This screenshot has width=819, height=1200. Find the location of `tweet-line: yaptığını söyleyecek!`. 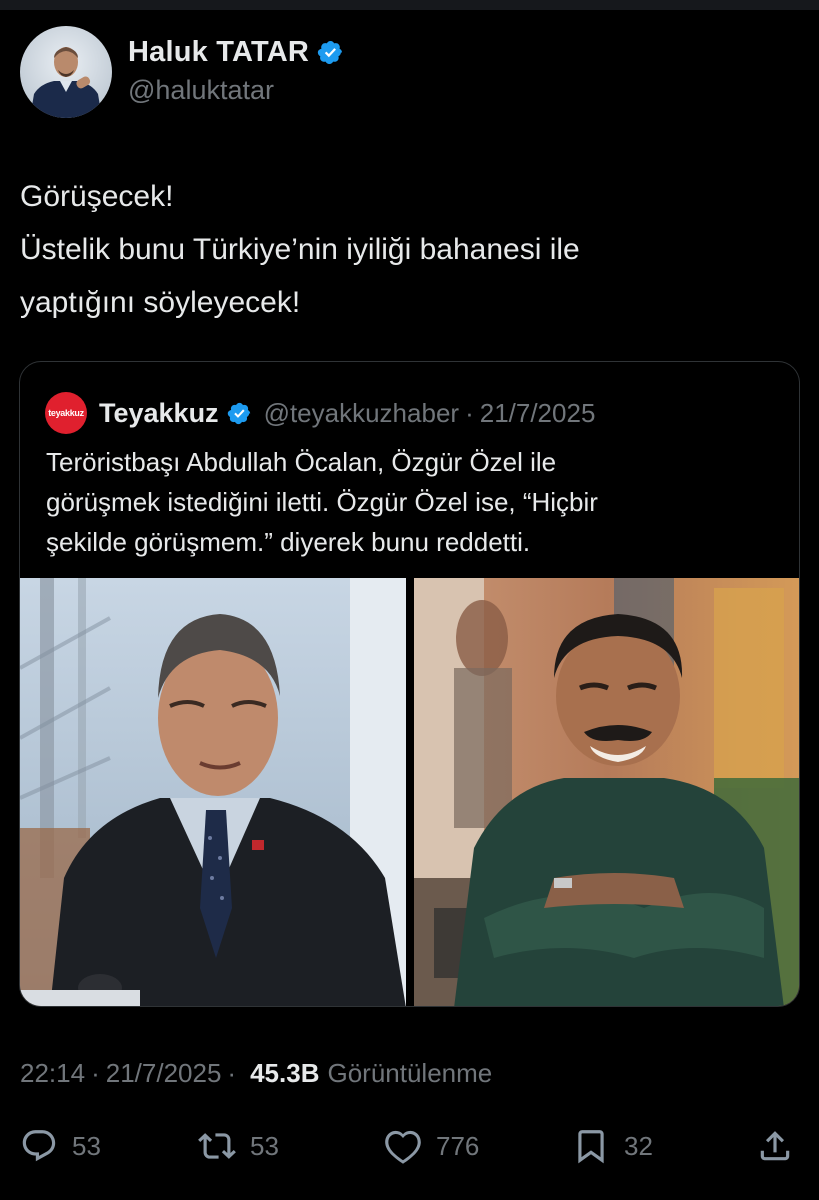

tweet-line: yaptığını söyleyecek! is located at coordinates (160, 302).